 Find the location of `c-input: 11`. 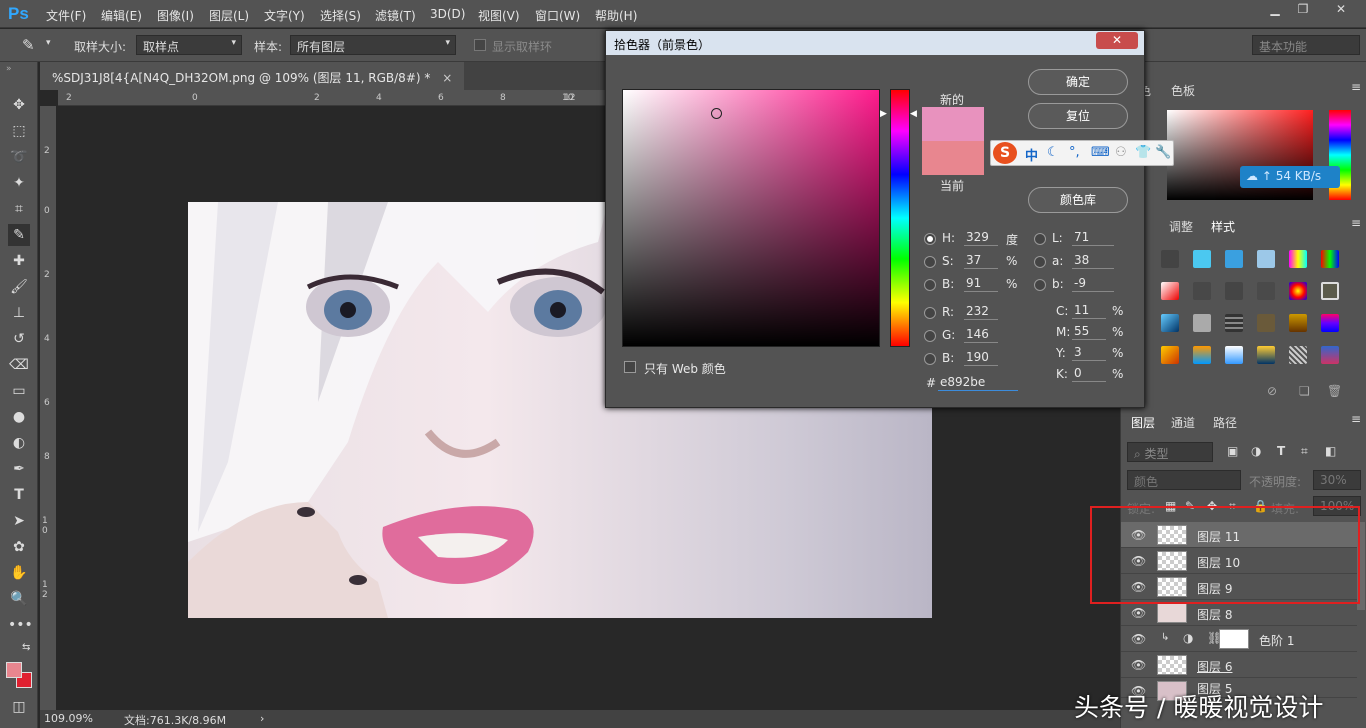

c-input: 11 is located at coordinates (1089, 311).